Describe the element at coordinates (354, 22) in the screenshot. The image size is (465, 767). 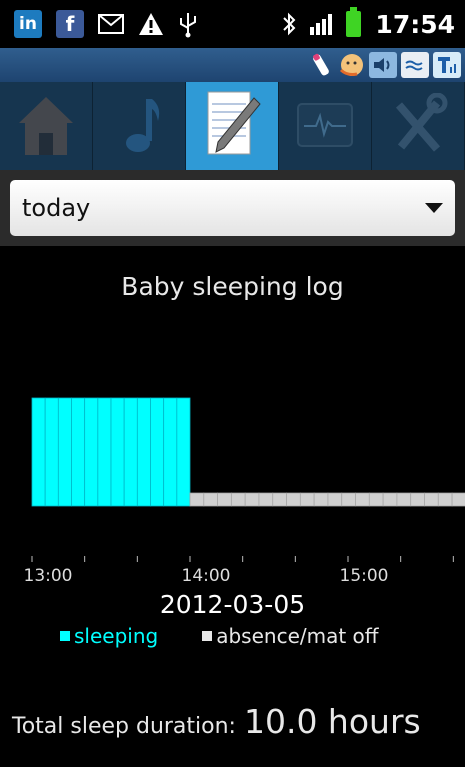
I see `battery-charging-icon` at that location.